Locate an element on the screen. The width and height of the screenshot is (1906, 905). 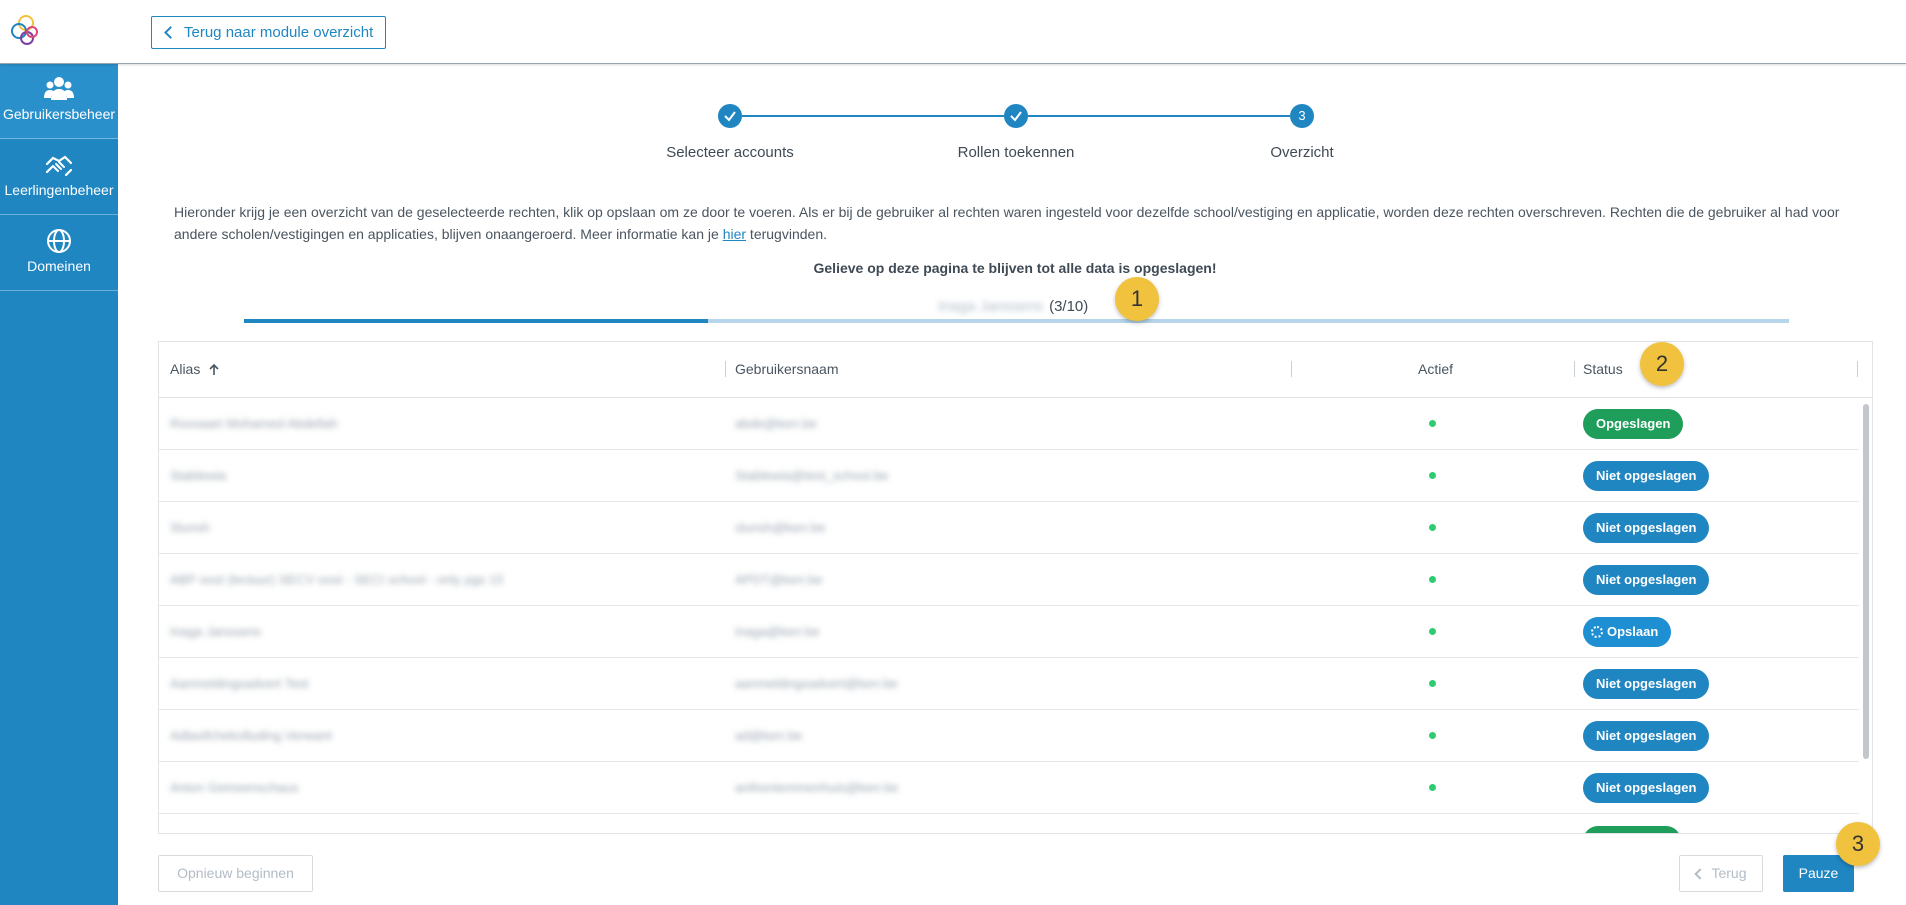
column-header-actief: Actief is located at coordinates (1435, 369).